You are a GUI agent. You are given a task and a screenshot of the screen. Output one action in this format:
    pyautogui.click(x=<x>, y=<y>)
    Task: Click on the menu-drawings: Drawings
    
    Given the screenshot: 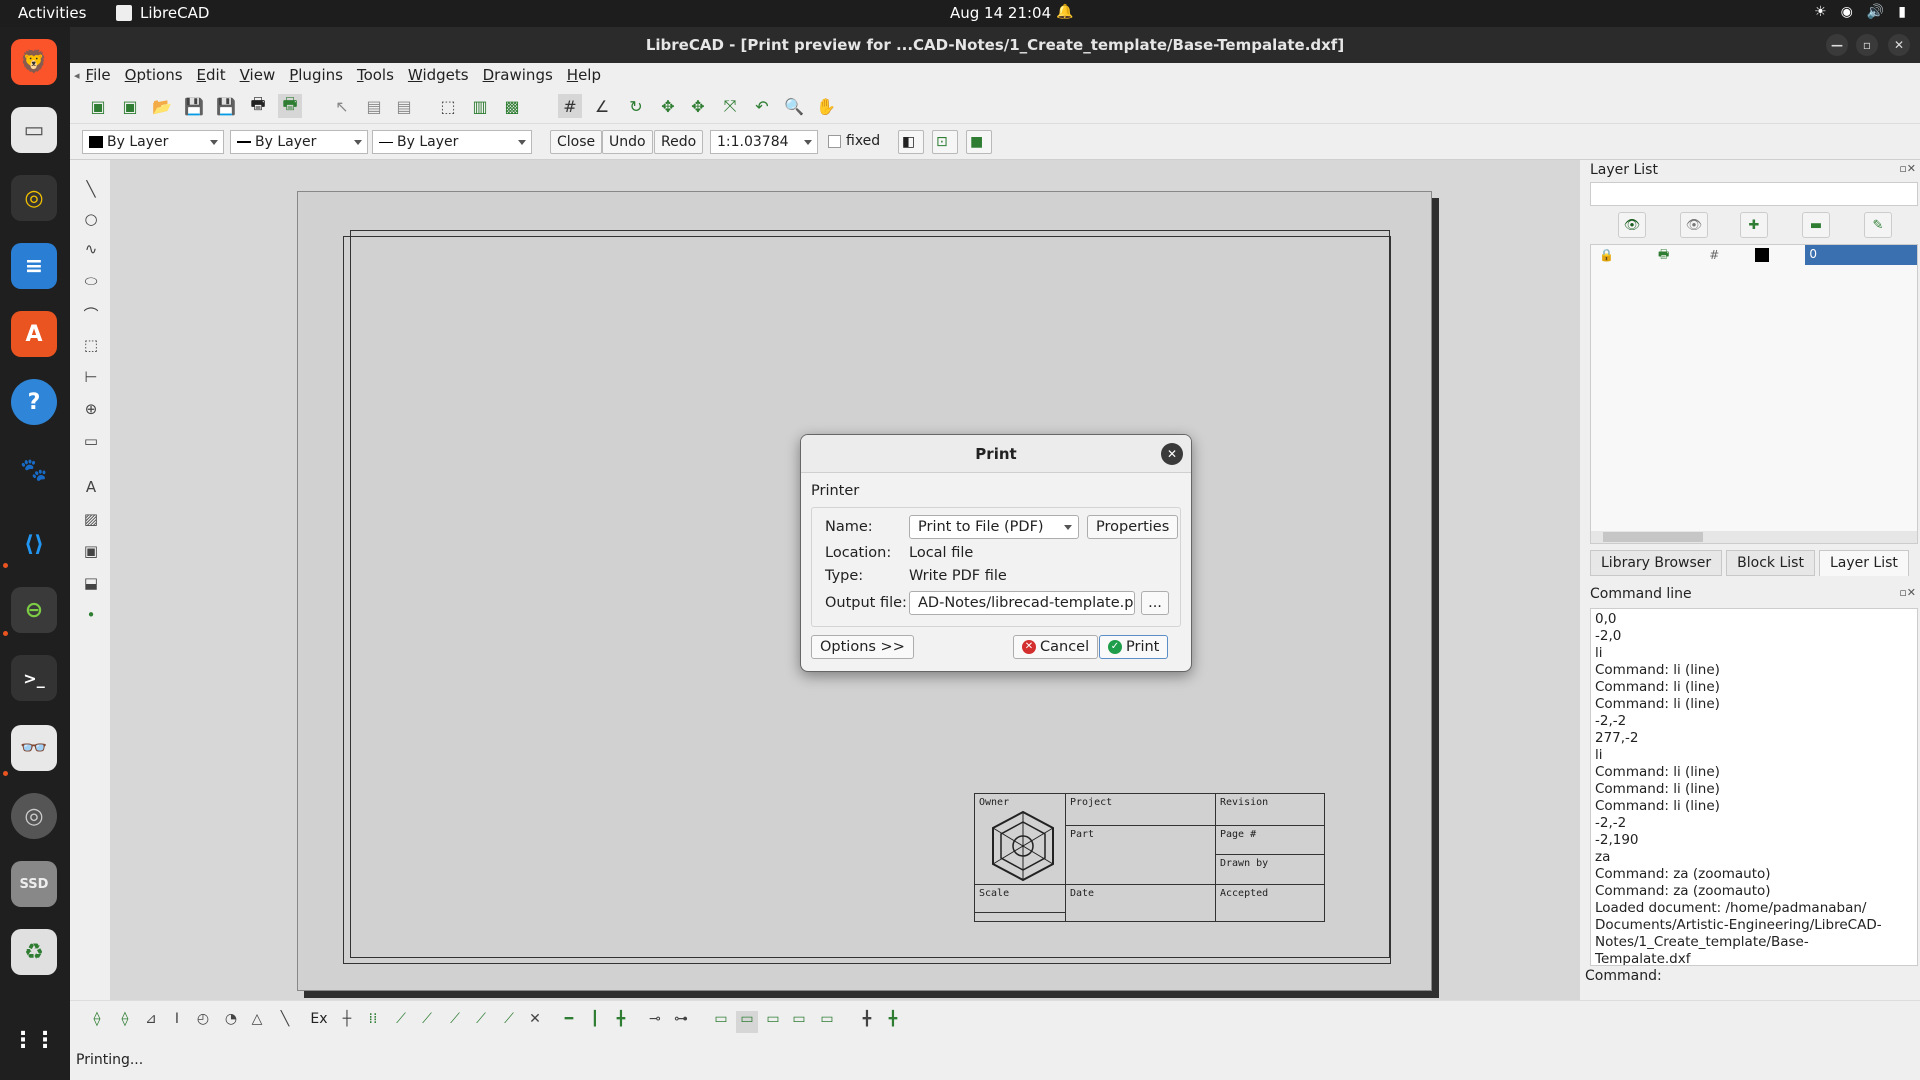 What is the action you would take?
    pyautogui.click(x=518, y=75)
    